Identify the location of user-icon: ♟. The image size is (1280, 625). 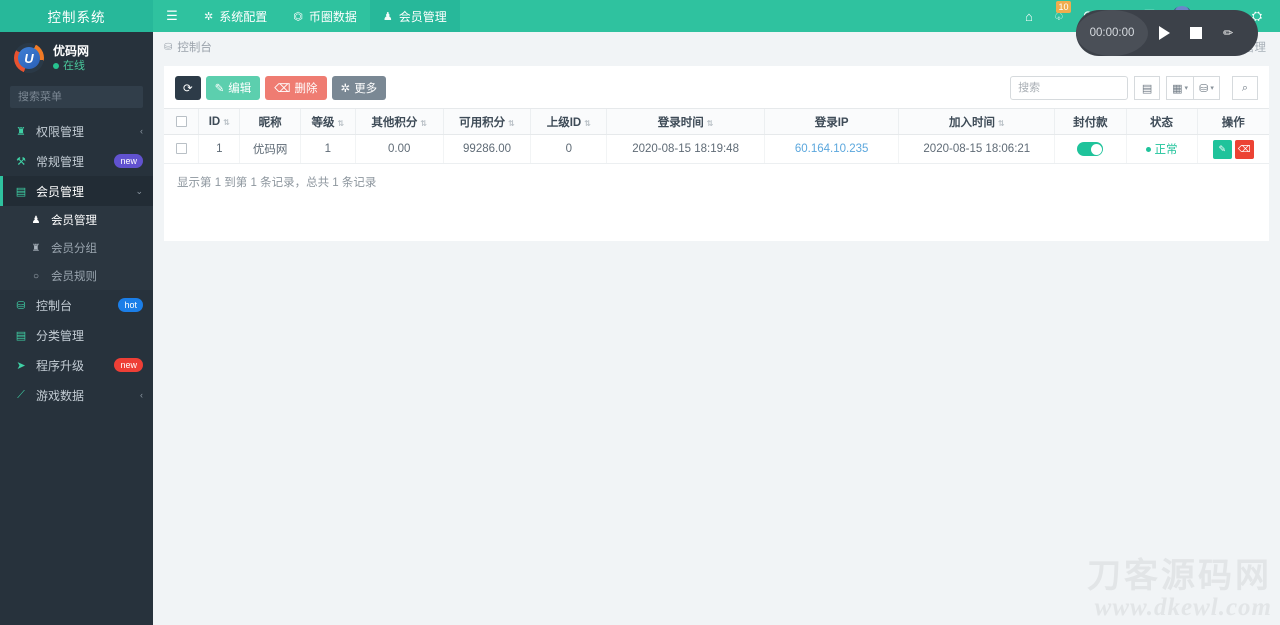
(36, 220).